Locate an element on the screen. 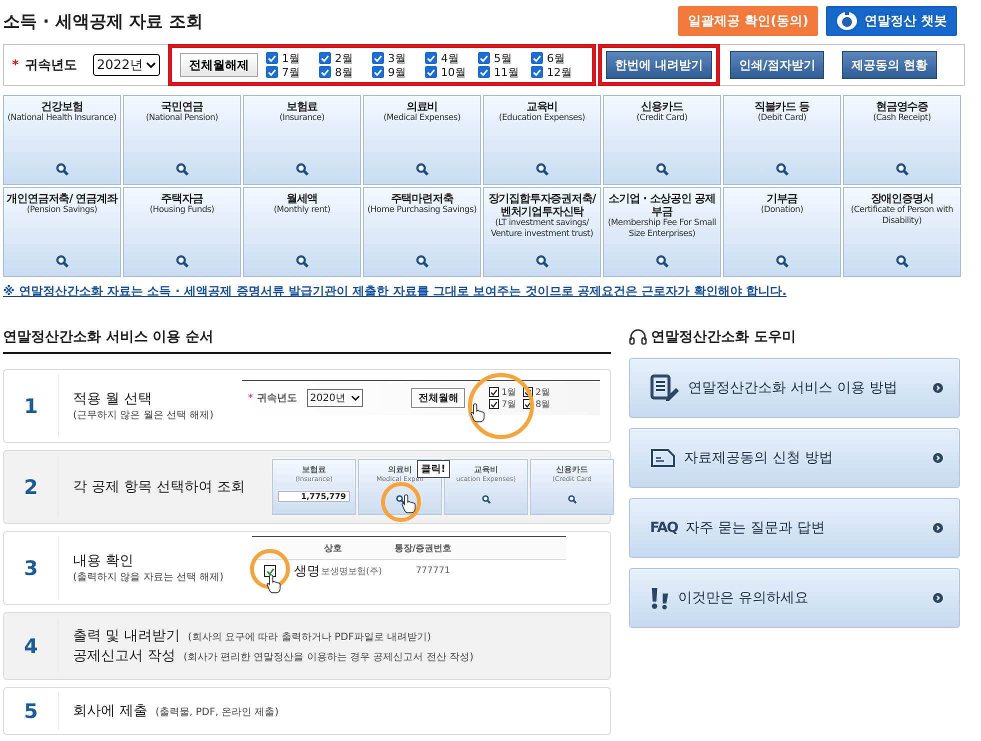 The image size is (981, 741). category-tile: 주택자금 (Housing Funds) is located at coordinates (182, 232).